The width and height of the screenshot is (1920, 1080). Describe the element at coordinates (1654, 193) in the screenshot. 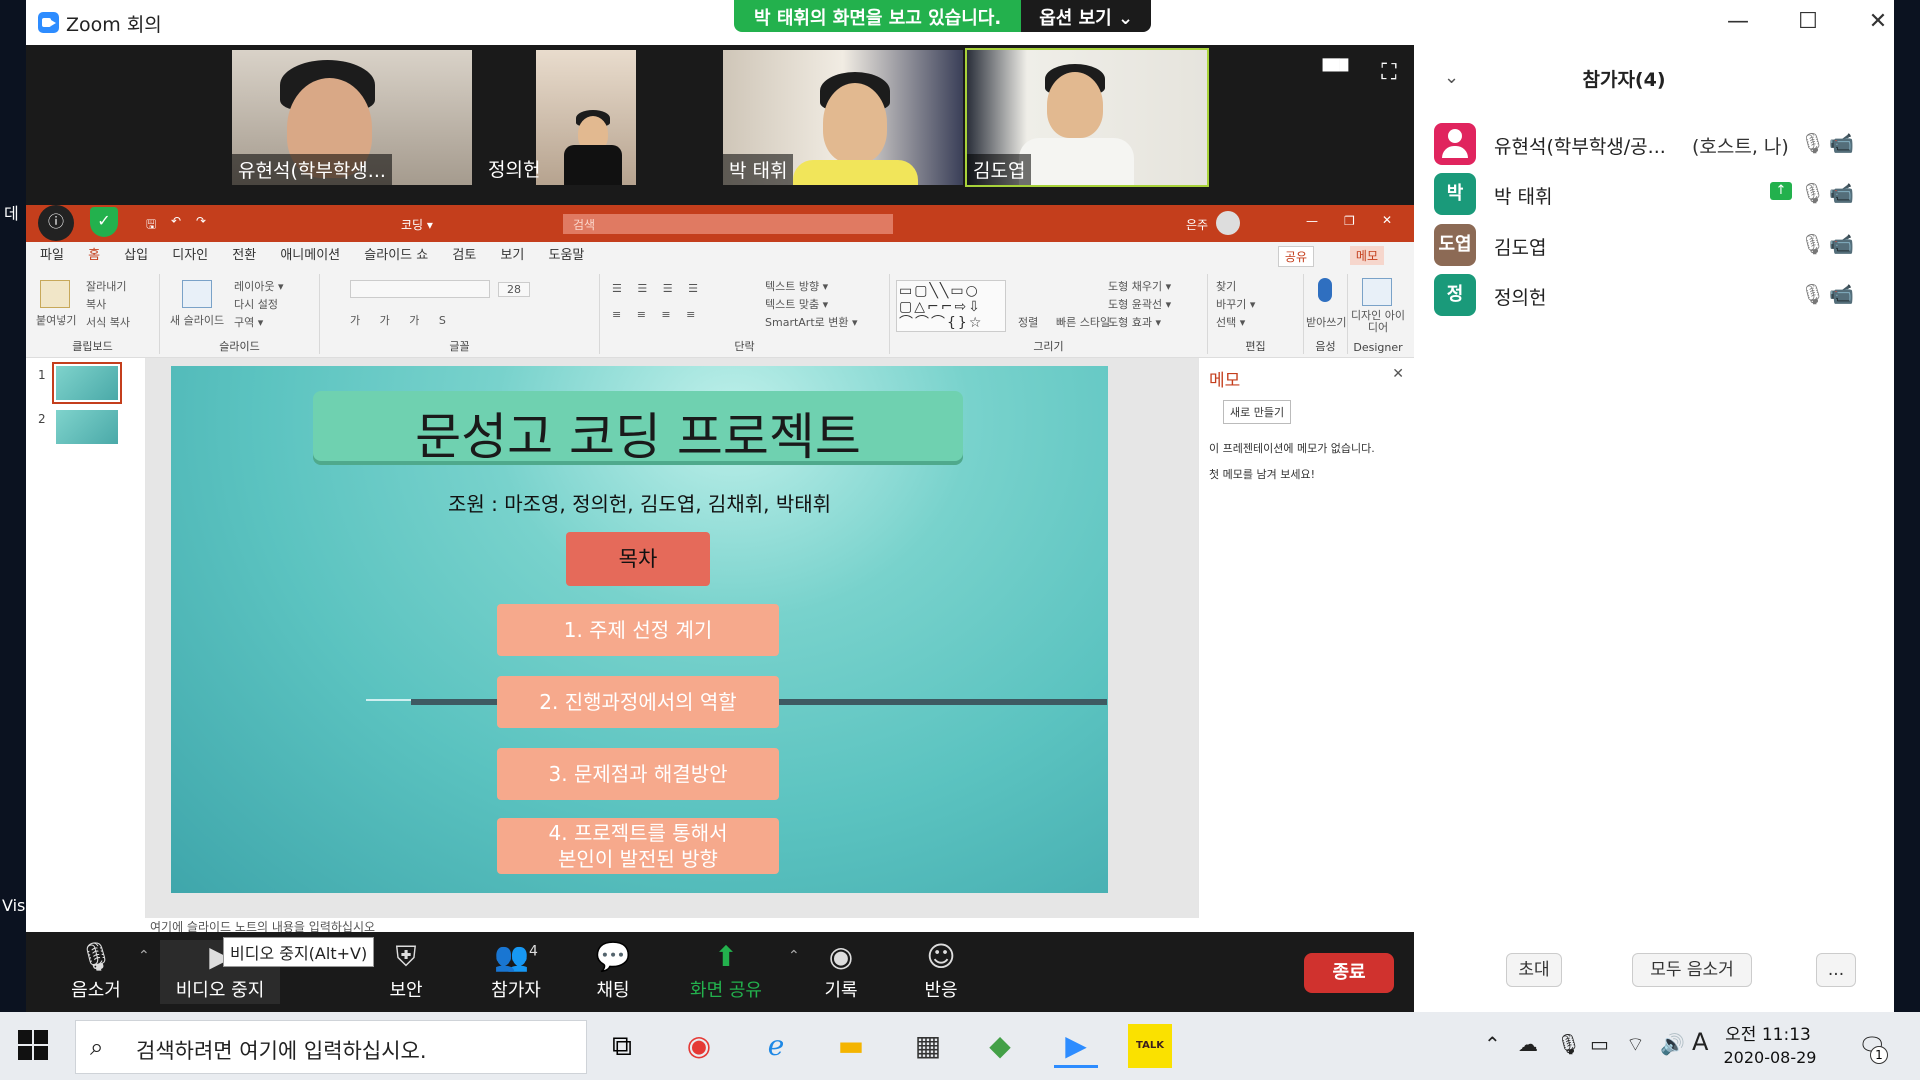

I see `participant-row: 박 박 태휘 ↑ 🎙 📹` at that location.